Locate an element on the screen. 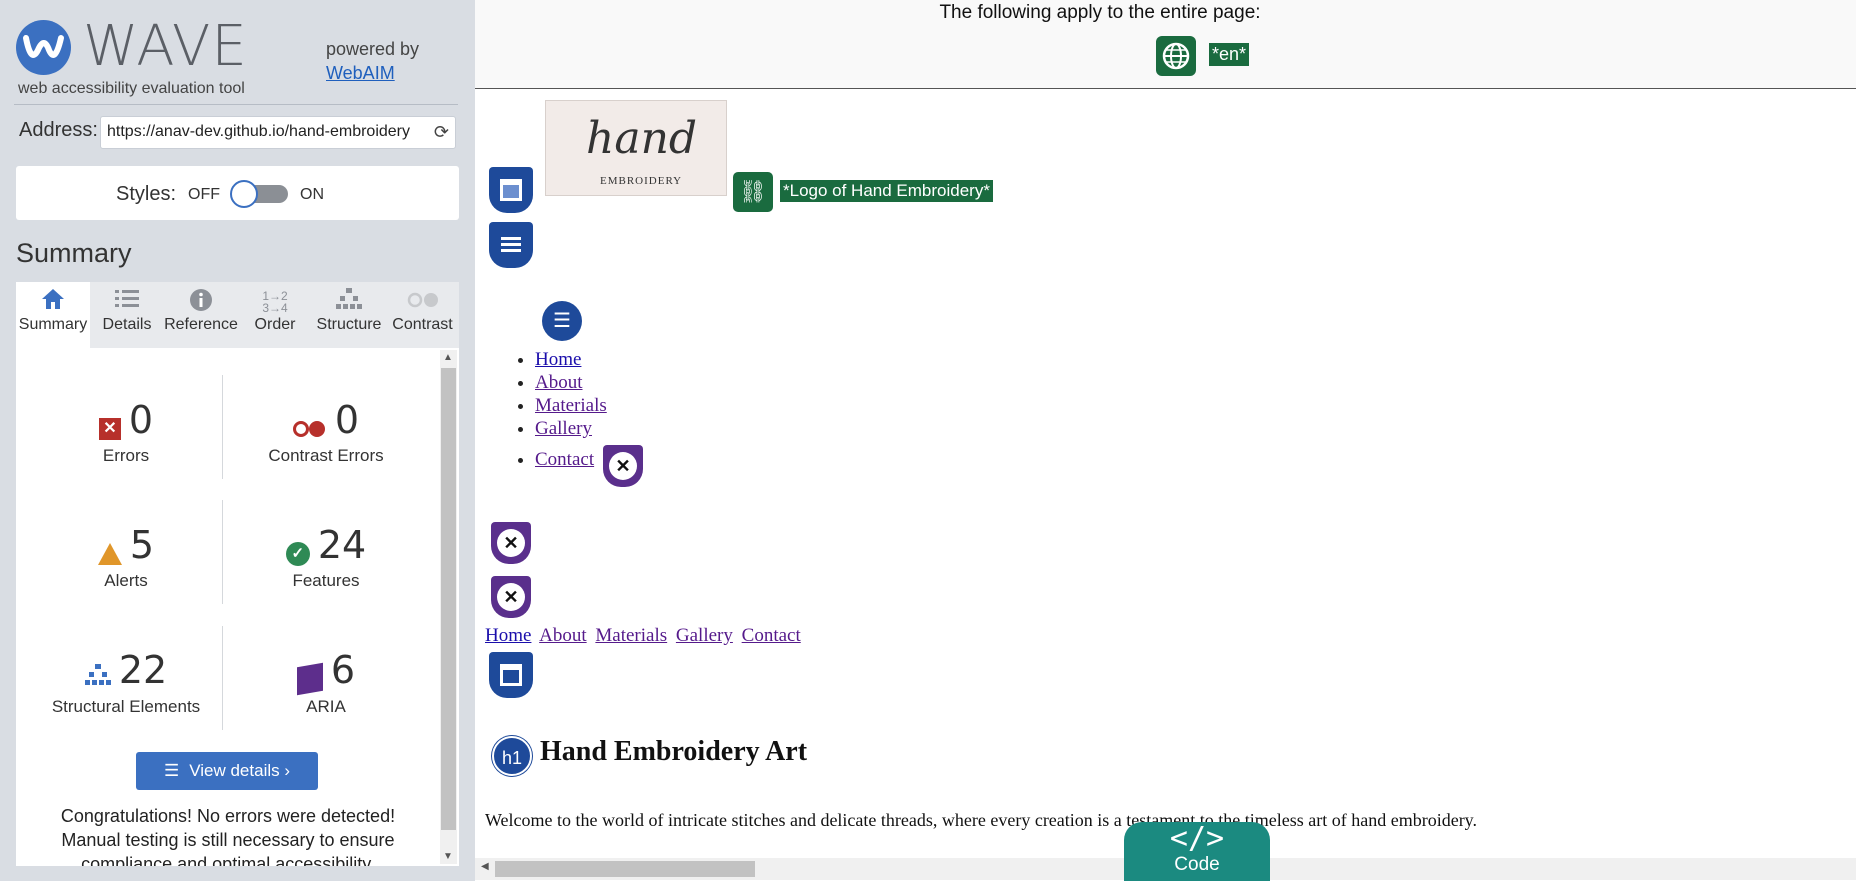 The height and width of the screenshot is (881, 1856). stat-structural: 22 Structural Elements is located at coordinates (126, 682).